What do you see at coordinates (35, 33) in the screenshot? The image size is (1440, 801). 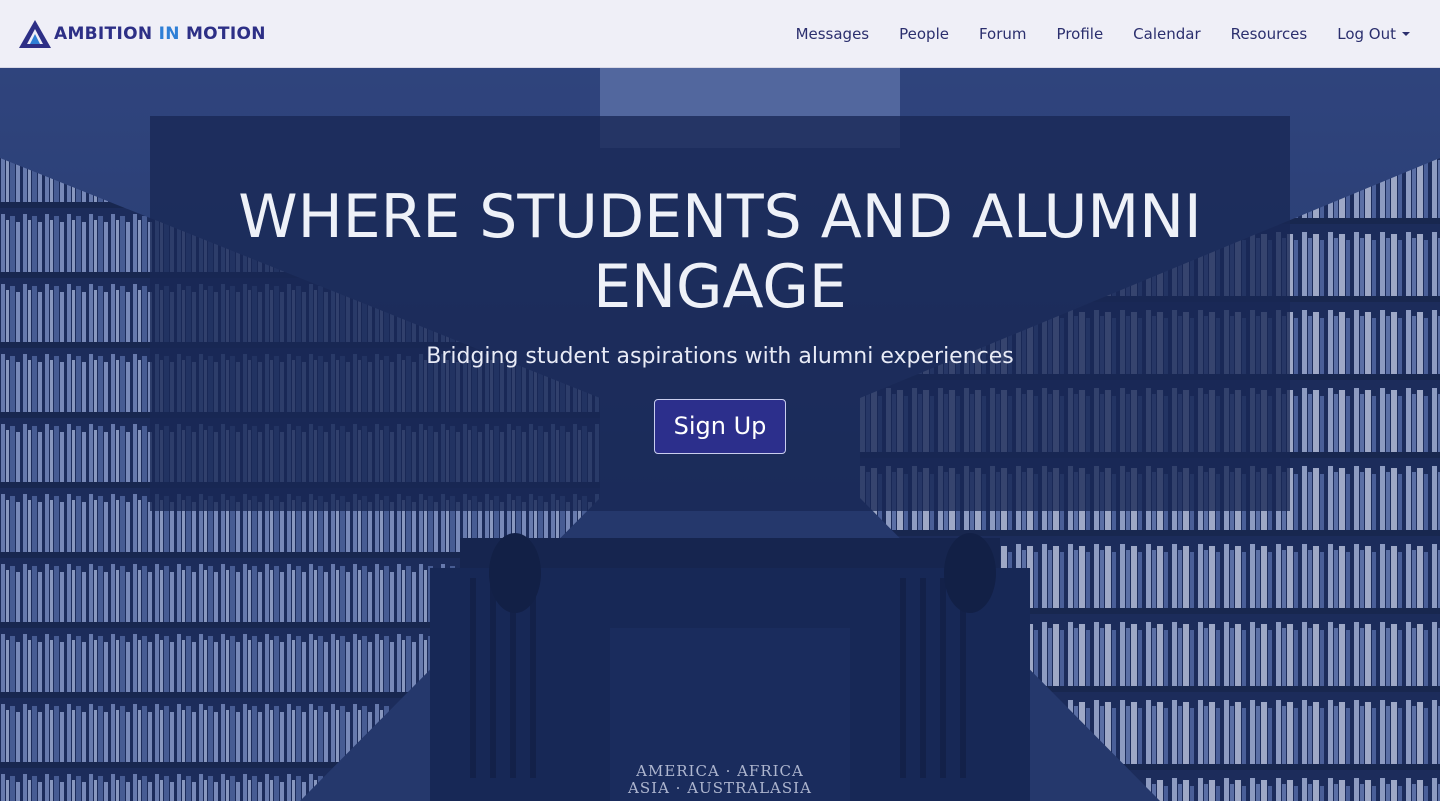 I see `mountain-logo-icon` at bounding box center [35, 33].